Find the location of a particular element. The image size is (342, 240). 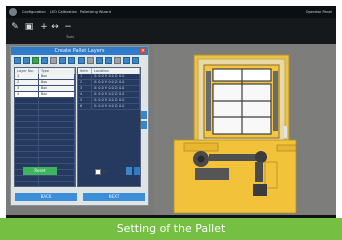

add-layer-icon is located at coordinates (35, 60).